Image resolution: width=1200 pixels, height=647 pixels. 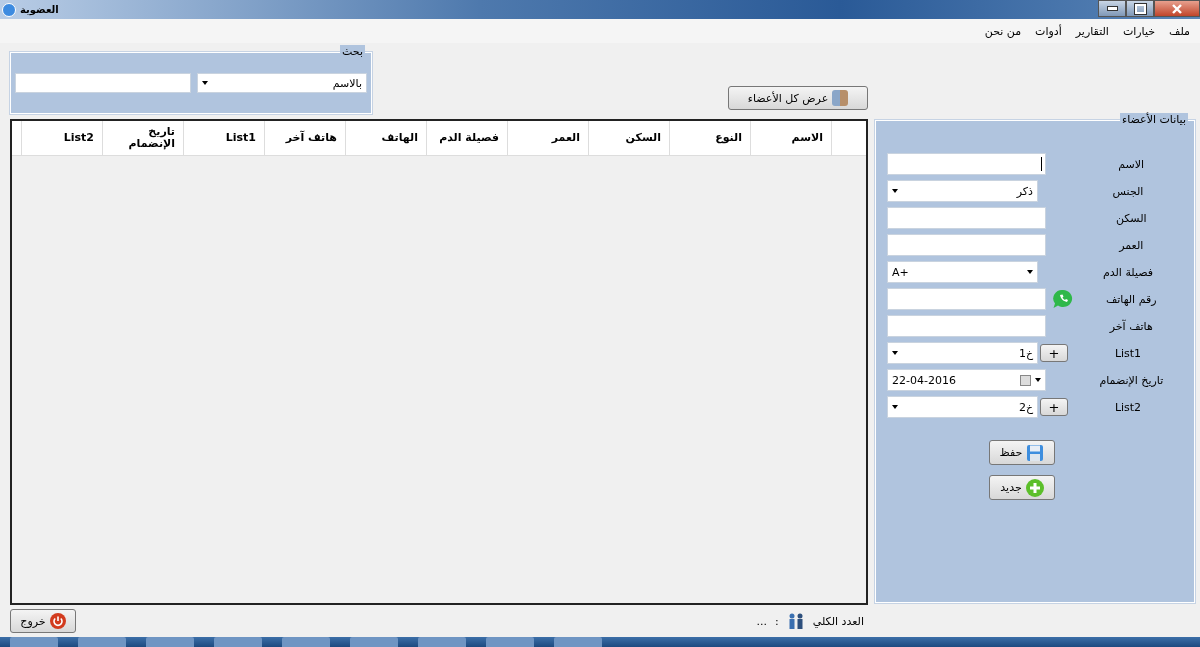 What do you see at coordinates (838, 621) in the screenshot?
I see `total-count-label: العدد الكلي` at bounding box center [838, 621].